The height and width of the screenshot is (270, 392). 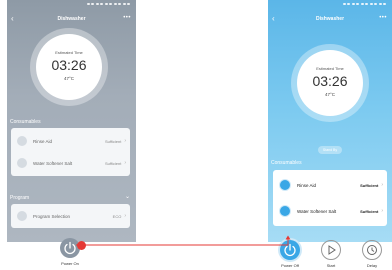 I want to click on transition-arrow, so click(x=183, y=240).